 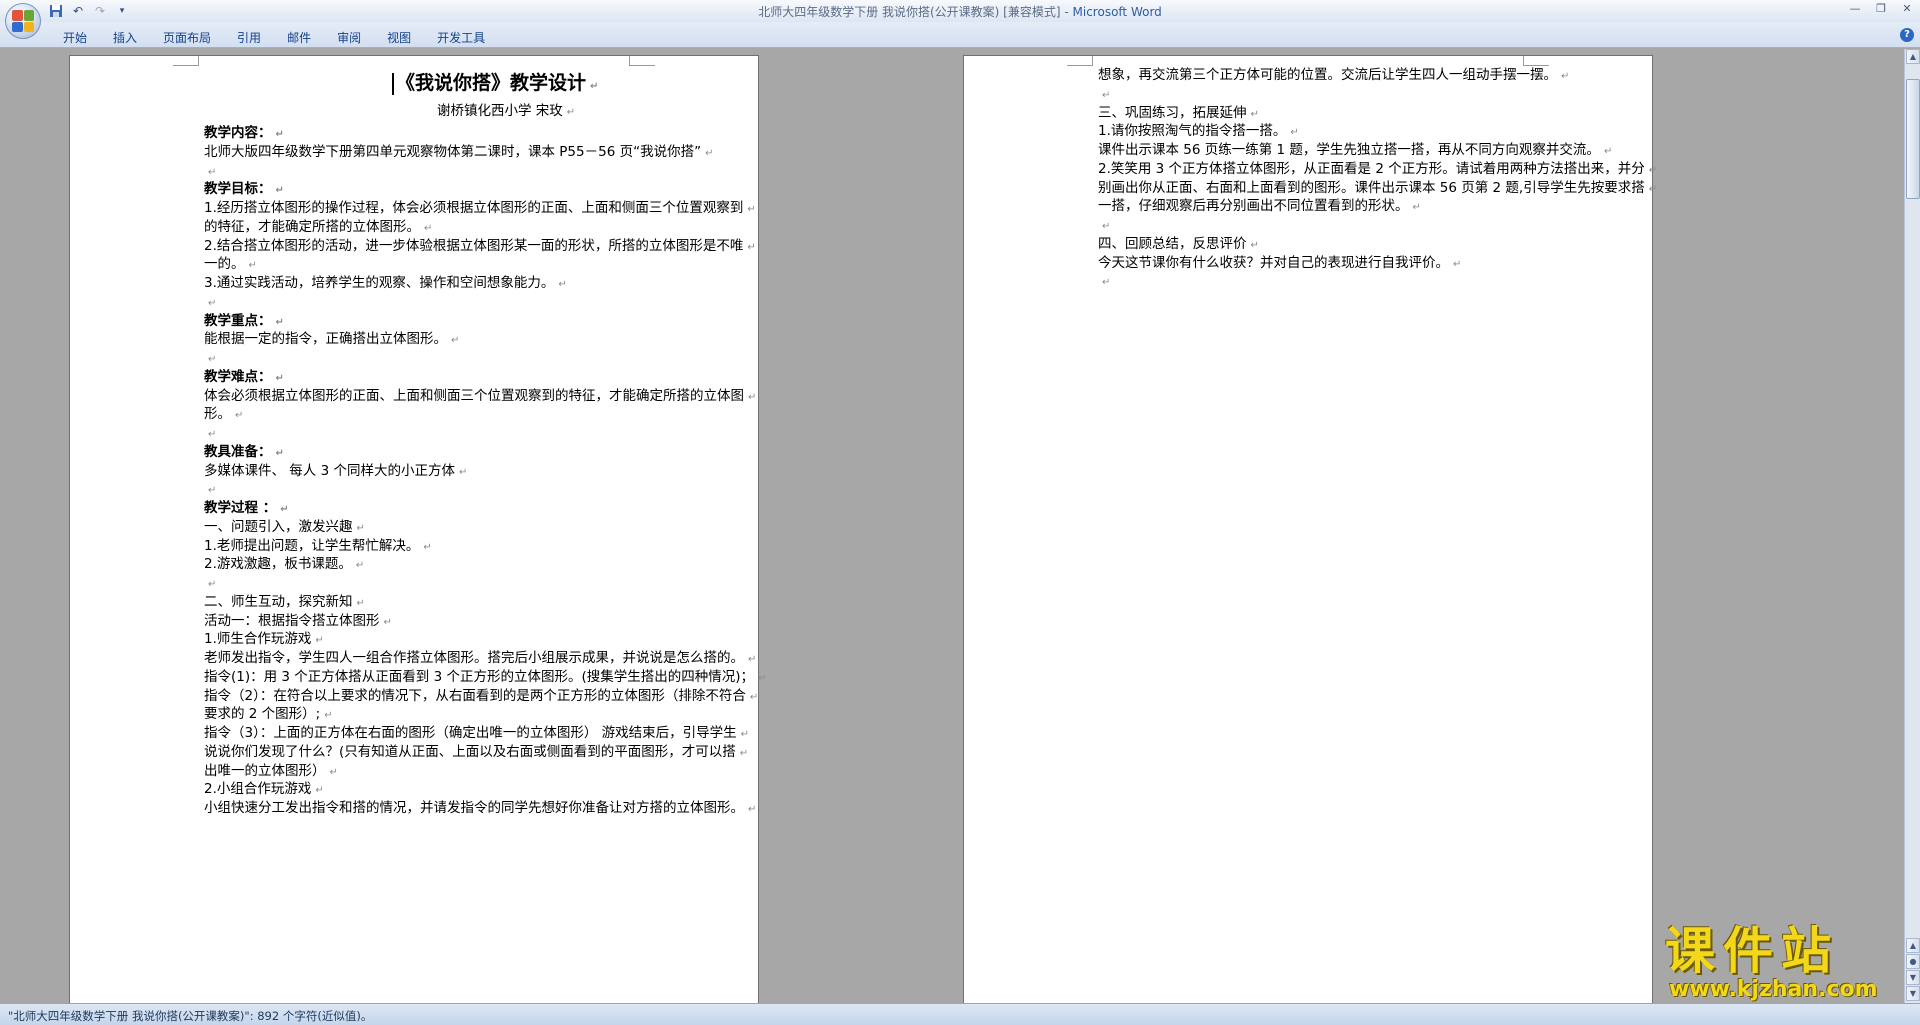 What do you see at coordinates (336, 470) in the screenshot?
I see `text-line: 多媒体课件、 每人 3 个同样大的小正方体 ↵` at bounding box center [336, 470].